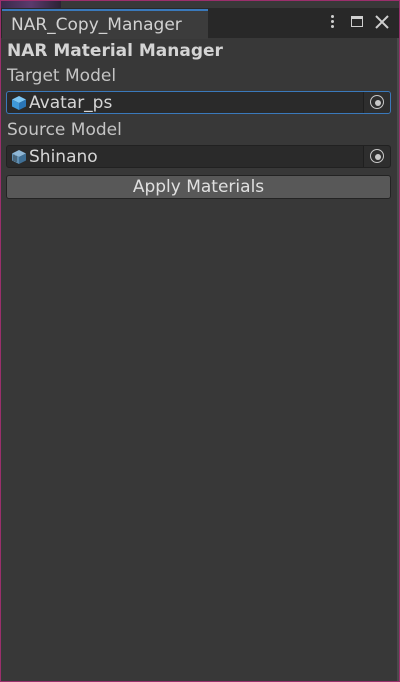  I want to click on kebab-menu-icon, so click(332, 22).